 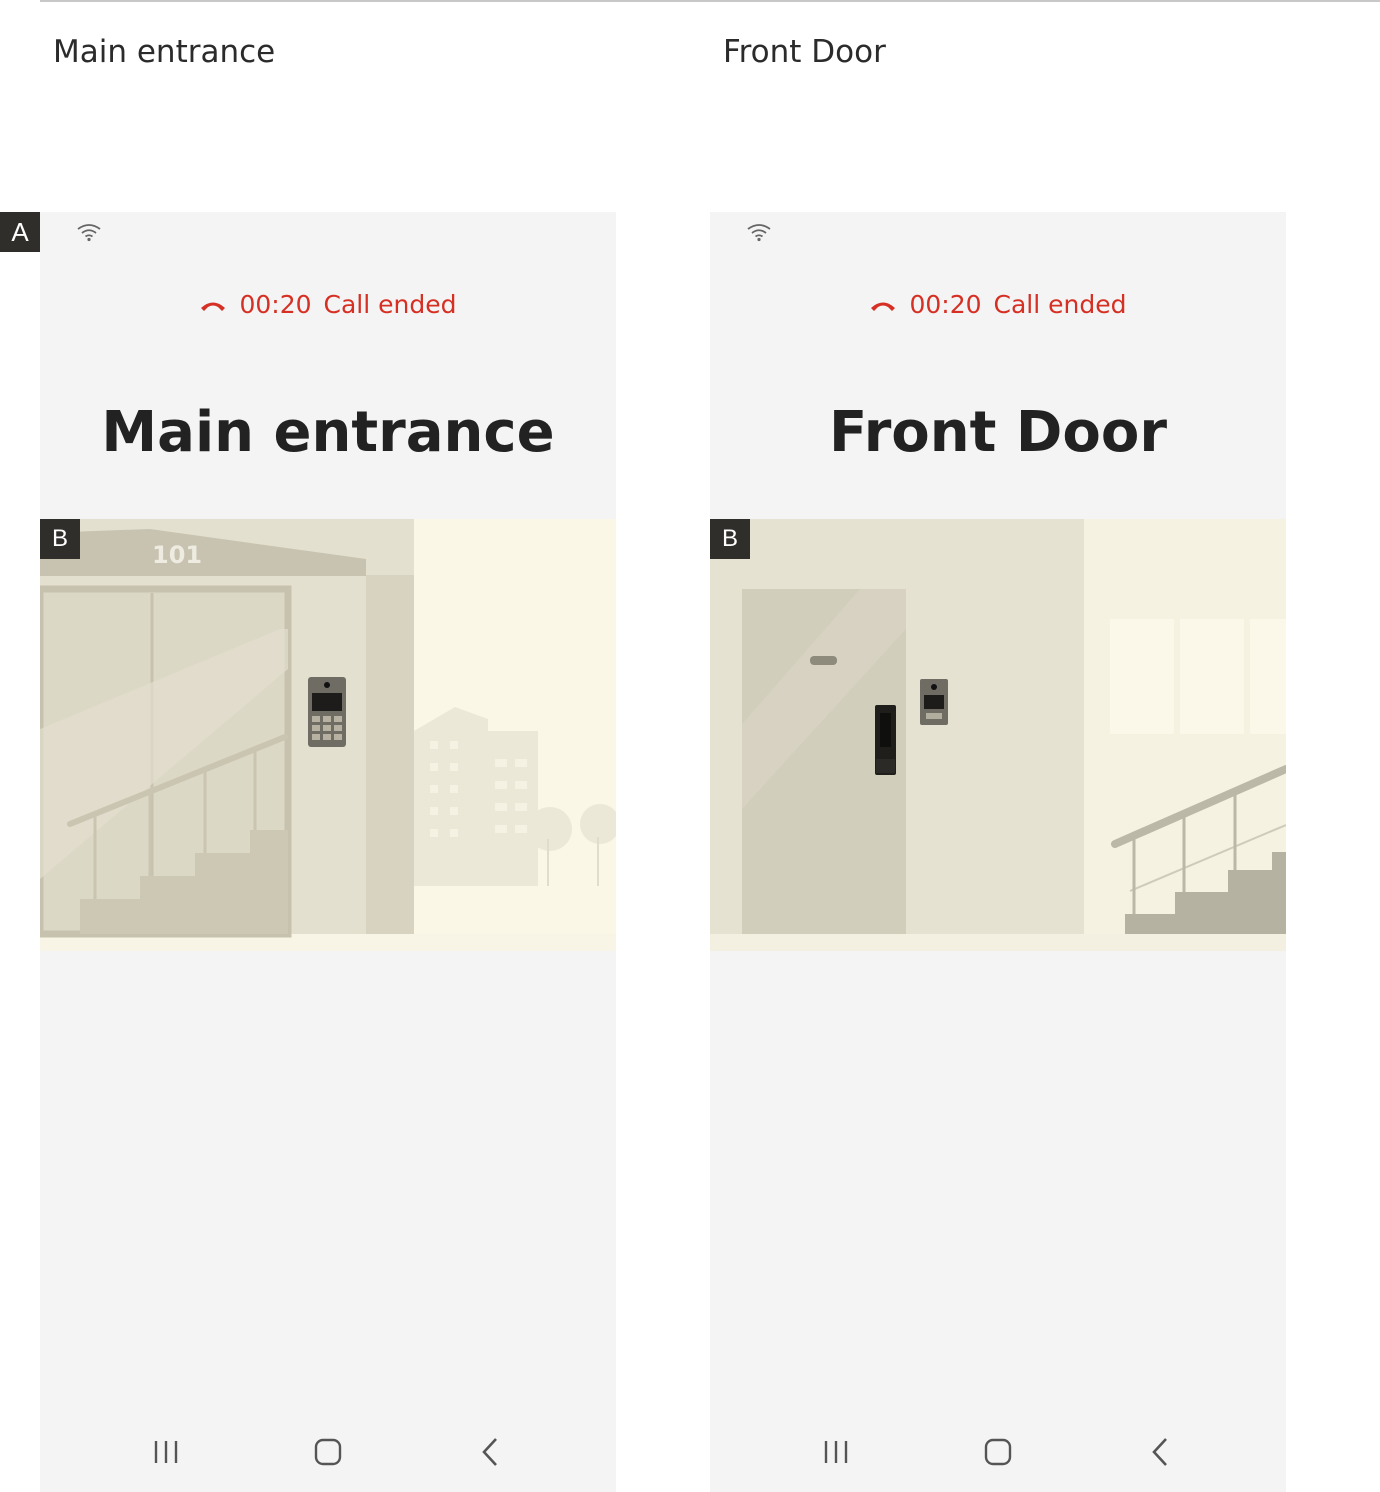 What do you see at coordinates (20, 232) in the screenshot?
I see `callout-badge-a: A` at bounding box center [20, 232].